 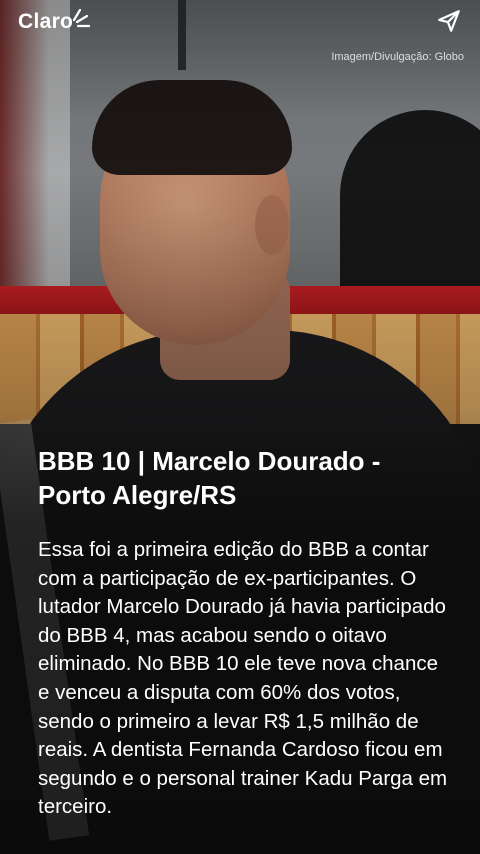 What do you see at coordinates (397, 57) in the screenshot?
I see `image-credit: Imagem/Divulgação: Globo` at bounding box center [397, 57].